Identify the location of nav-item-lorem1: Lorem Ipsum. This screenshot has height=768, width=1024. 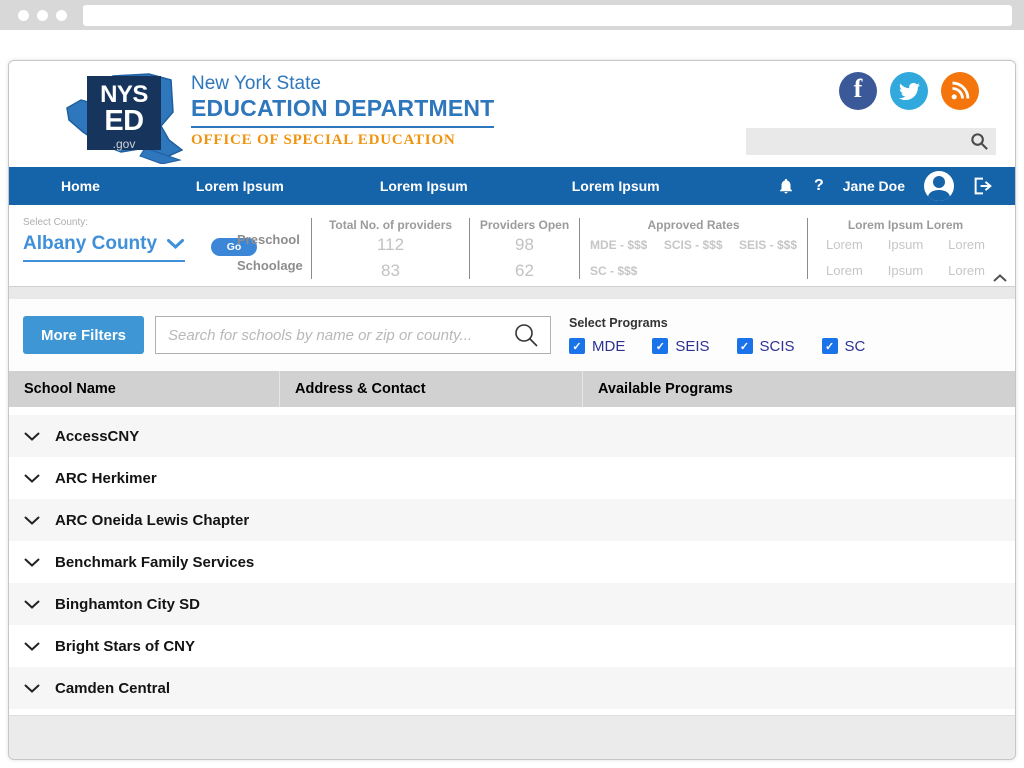
(240, 186).